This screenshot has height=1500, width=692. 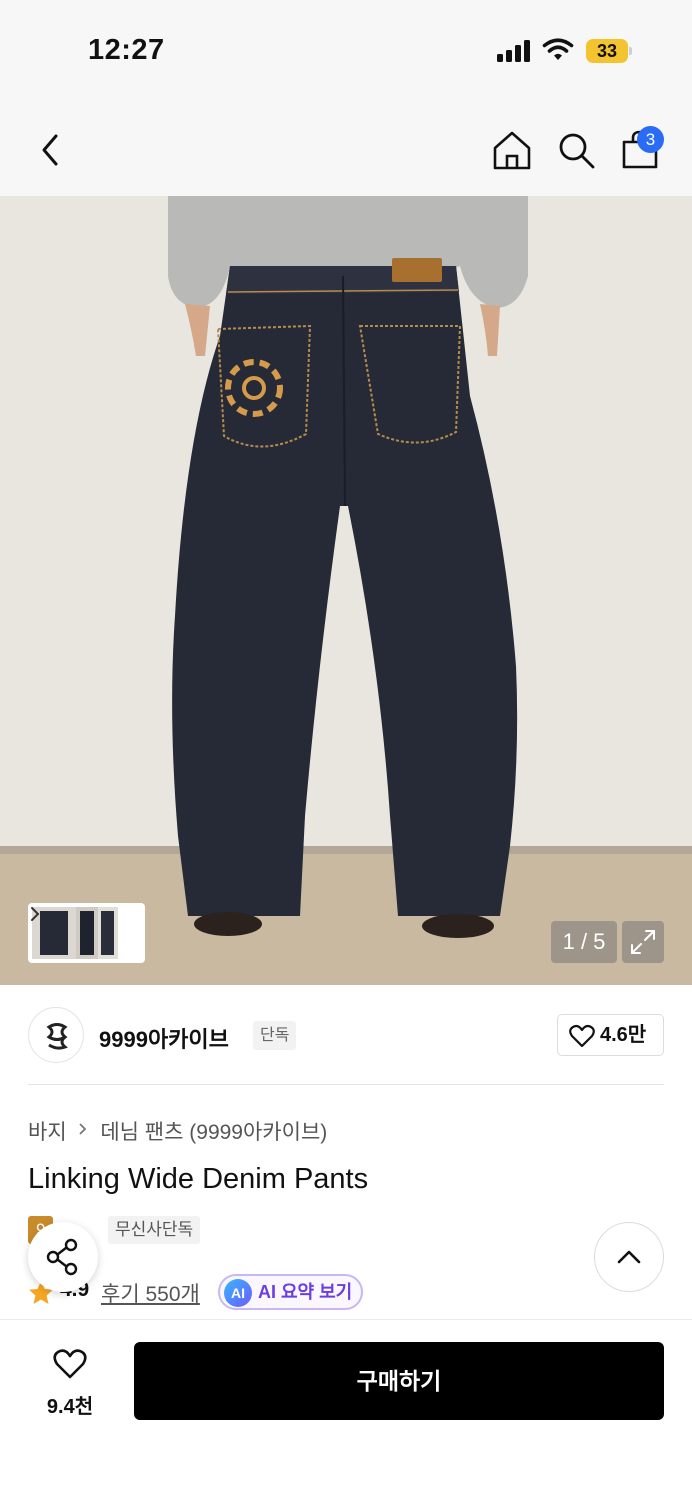 I want to click on breadcrumb-category: 바지, so click(x=47, y=1132).